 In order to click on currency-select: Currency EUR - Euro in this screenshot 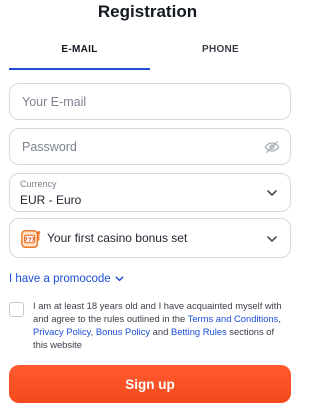, I will do `click(150, 192)`.